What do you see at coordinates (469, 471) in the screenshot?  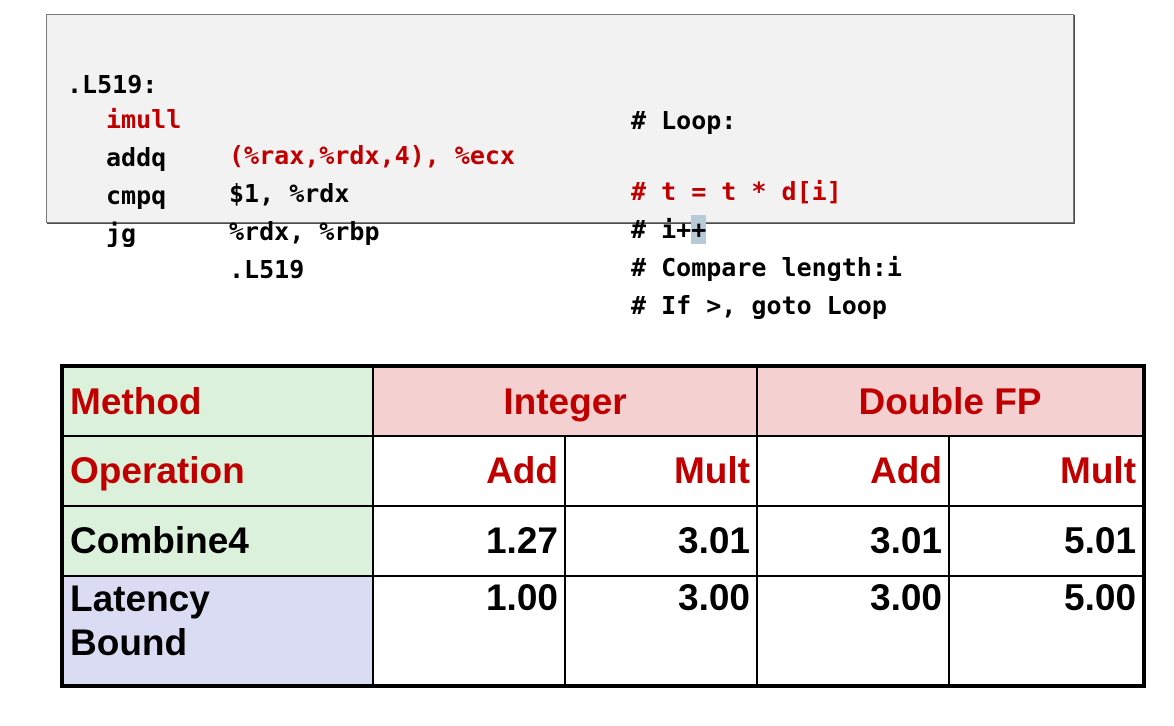 I see `operation-int-add: Add` at bounding box center [469, 471].